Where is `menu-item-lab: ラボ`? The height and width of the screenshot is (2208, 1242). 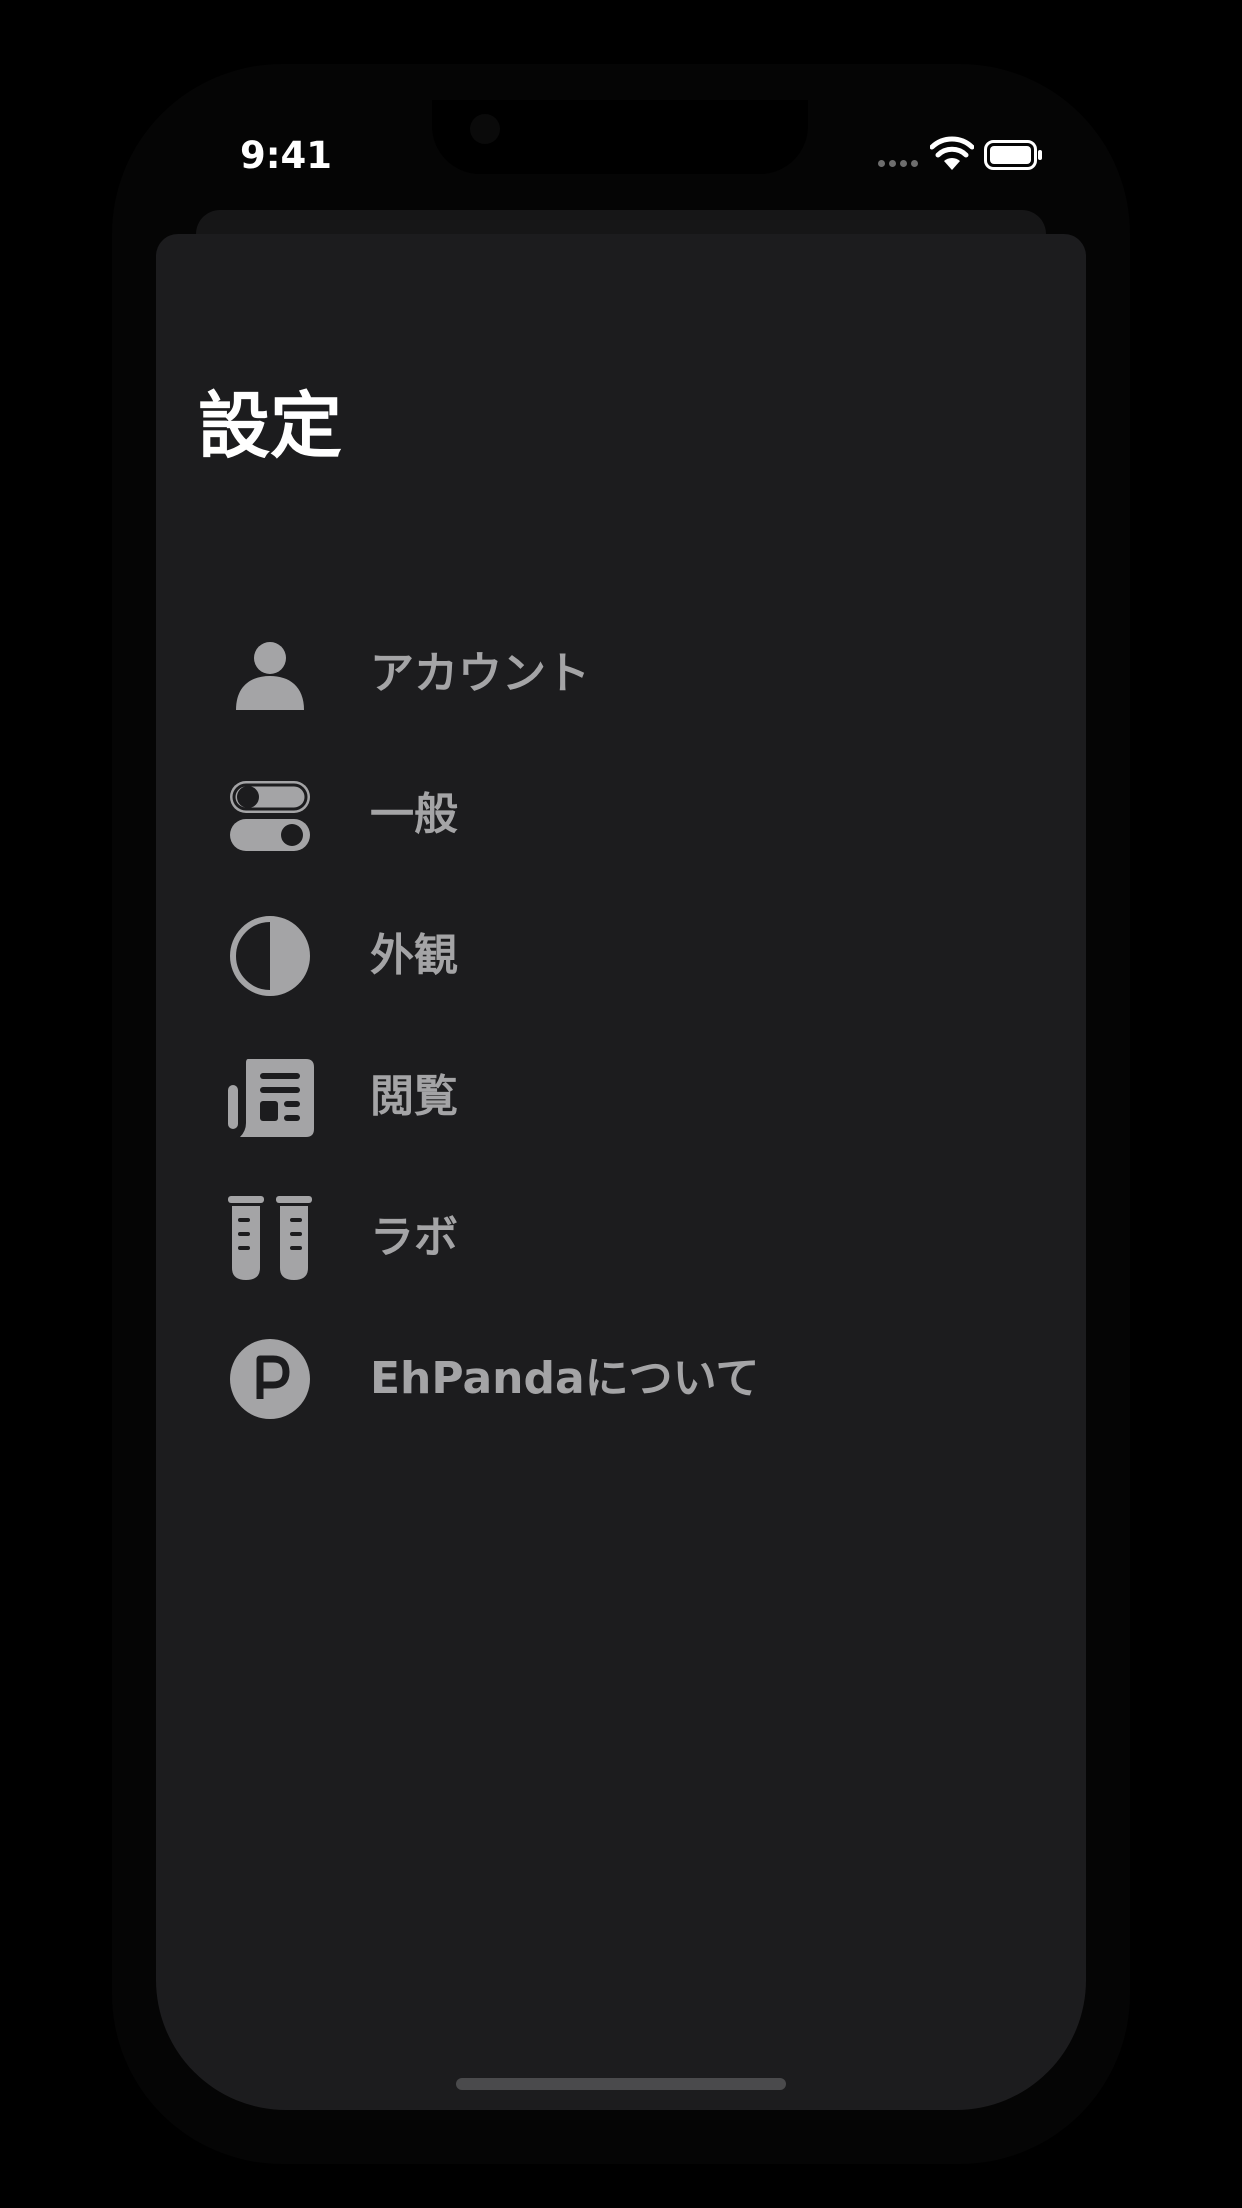
menu-item-lab: ラボ is located at coordinates (621, 1238).